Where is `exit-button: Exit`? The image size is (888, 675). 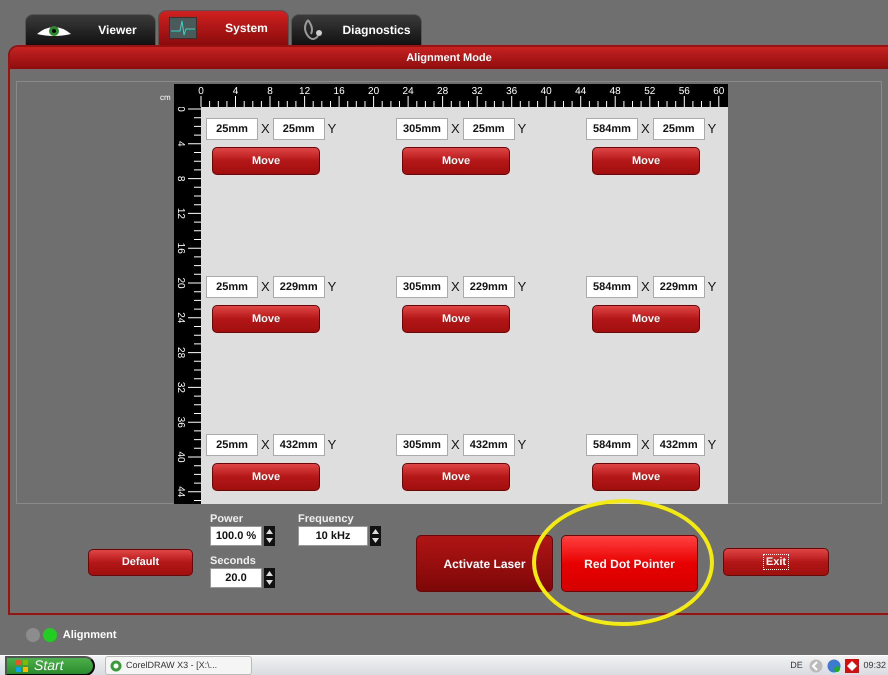
exit-button: Exit is located at coordinates (776, 562).